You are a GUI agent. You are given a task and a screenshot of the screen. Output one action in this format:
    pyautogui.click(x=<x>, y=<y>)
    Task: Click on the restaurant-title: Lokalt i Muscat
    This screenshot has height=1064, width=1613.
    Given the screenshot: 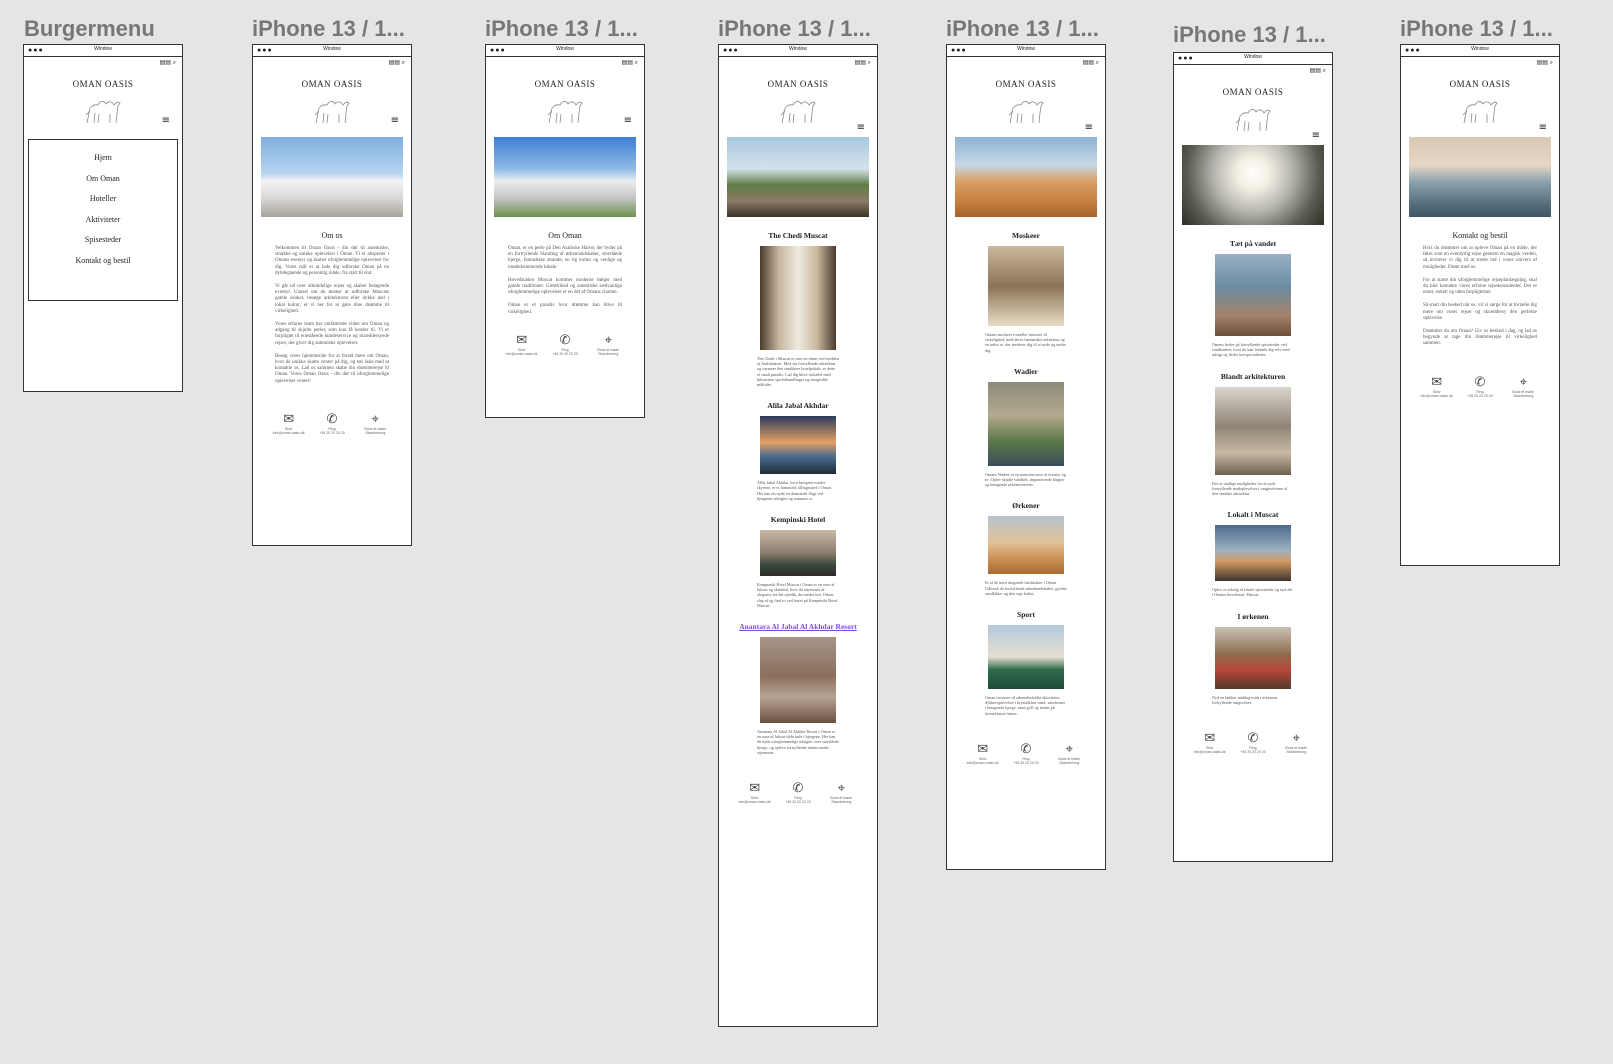 What is the action you would take?
    pyautogui.click(x=1253, y=514)
    